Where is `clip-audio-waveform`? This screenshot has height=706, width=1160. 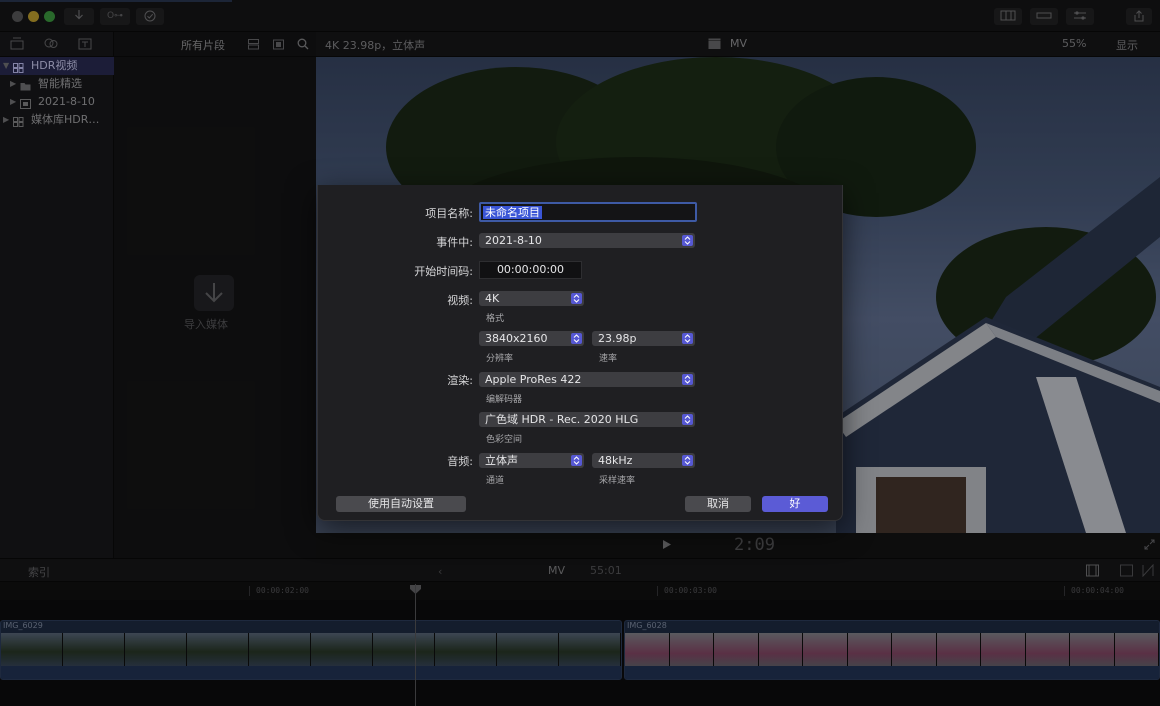 clip-audio-waveform is located at coordinates (311, 672).